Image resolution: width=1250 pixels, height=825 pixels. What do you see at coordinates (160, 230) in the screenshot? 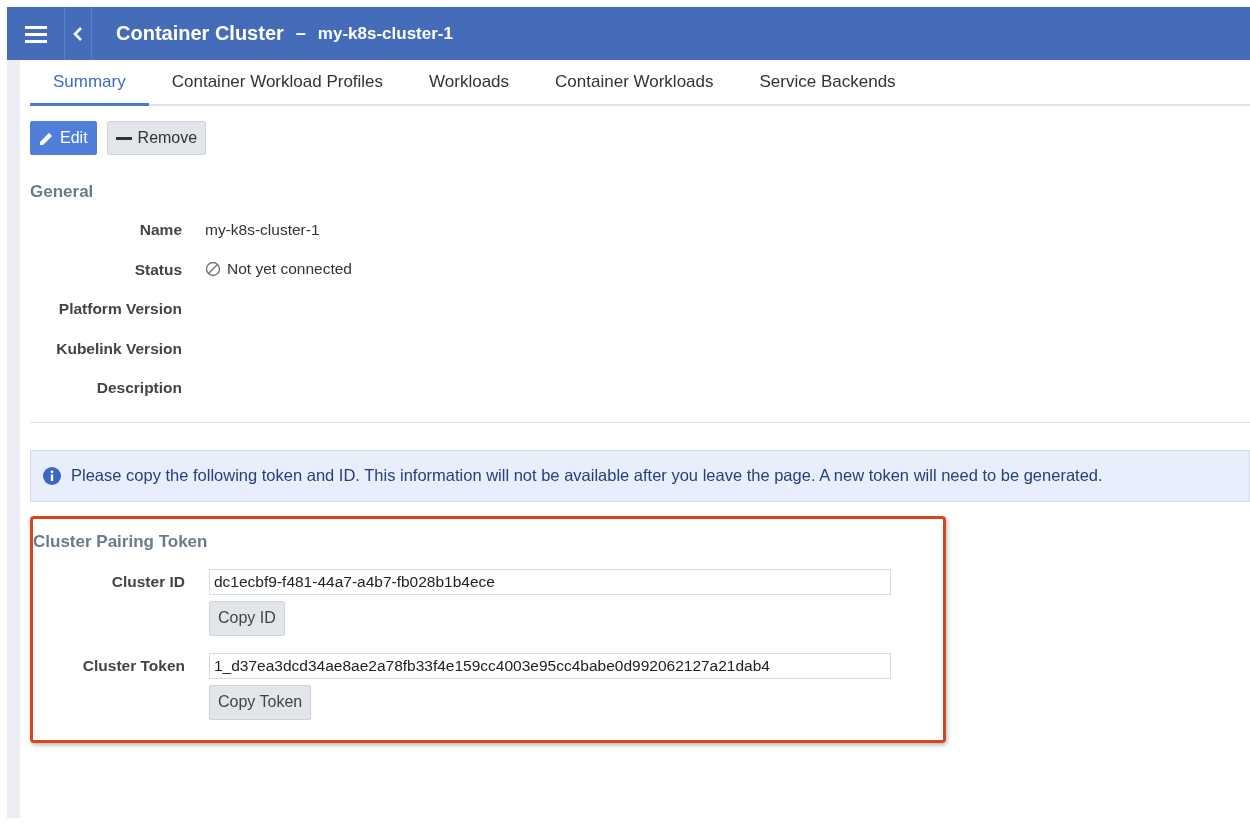
I see `field-label: Name` at bounding box center [160, 230].